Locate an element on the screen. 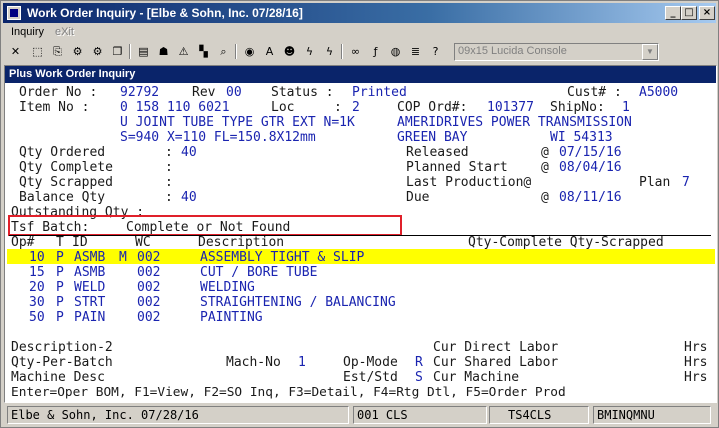 The height and width of the screenshot is (428, 719). cust-value: A5000 is located at coordinates (659, 92).